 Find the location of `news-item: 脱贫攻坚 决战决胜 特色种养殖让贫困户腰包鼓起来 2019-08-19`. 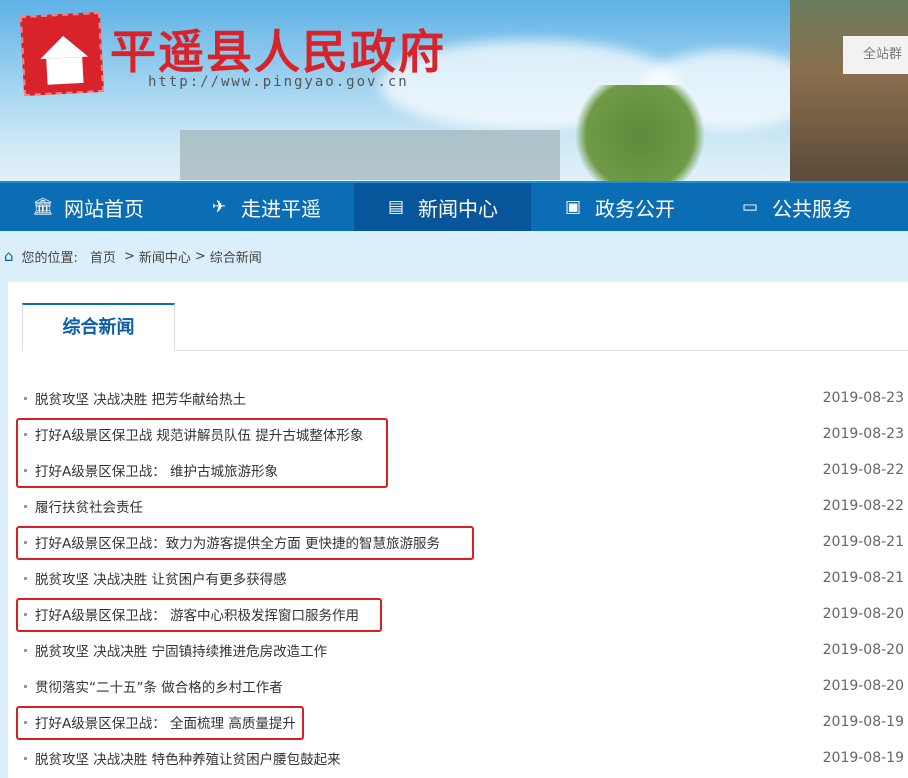

news-item: 脱贫攻坚 决战决胜 特色种养殖让贫困户腰包鼓起来 2019-08-19 is located at coordinates (464, 758).